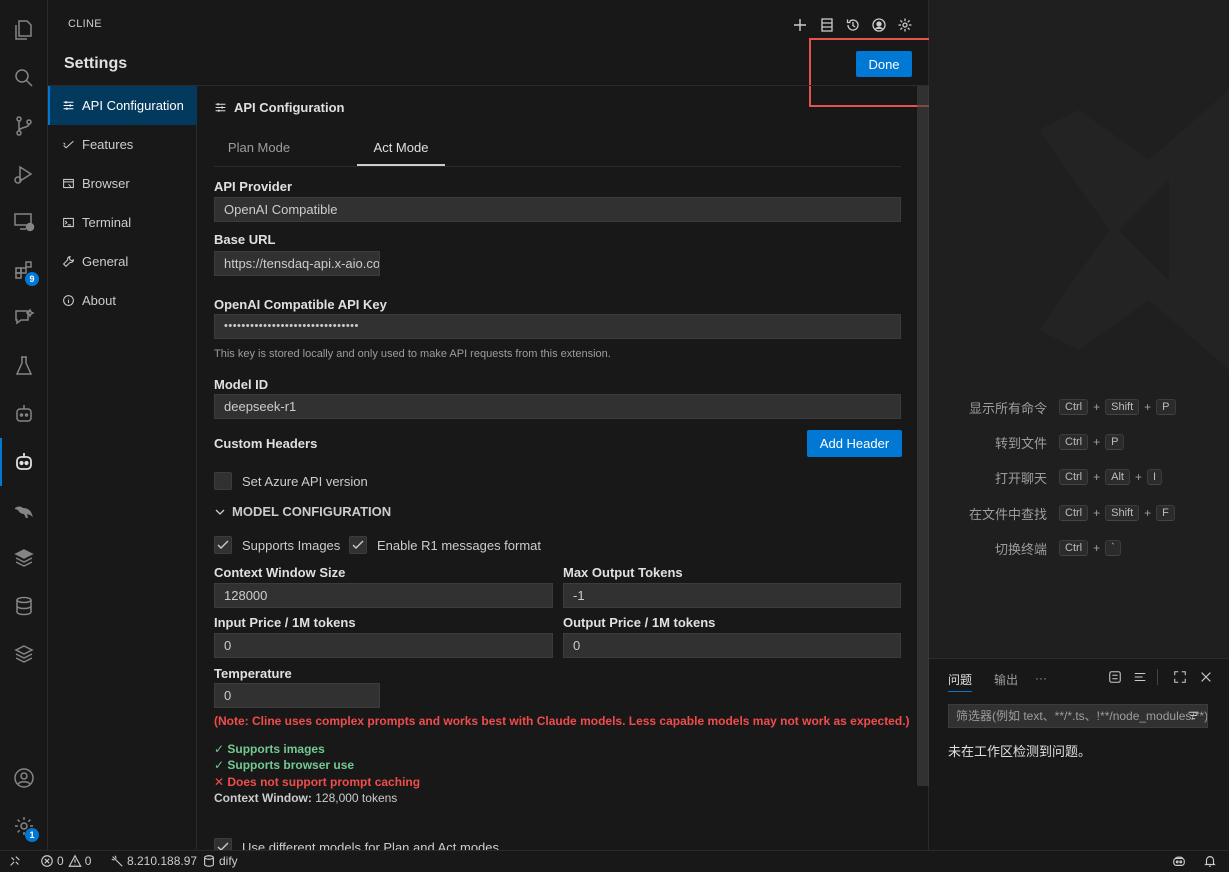 This screenshot has width=1229, height=872. Describe the element at coordinates (32, 835) in the screenshot. I see `settings-badge: 1` at that location.